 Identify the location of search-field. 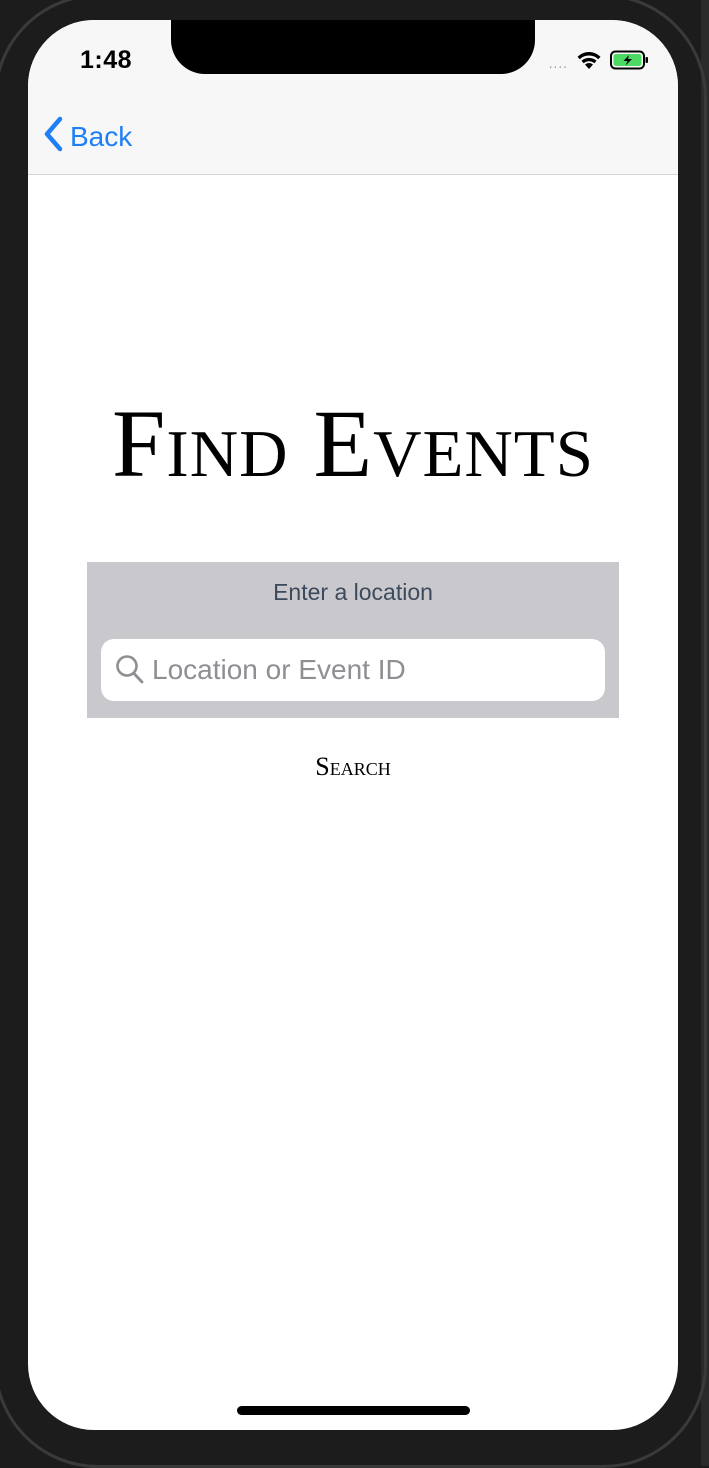
(353, 670).